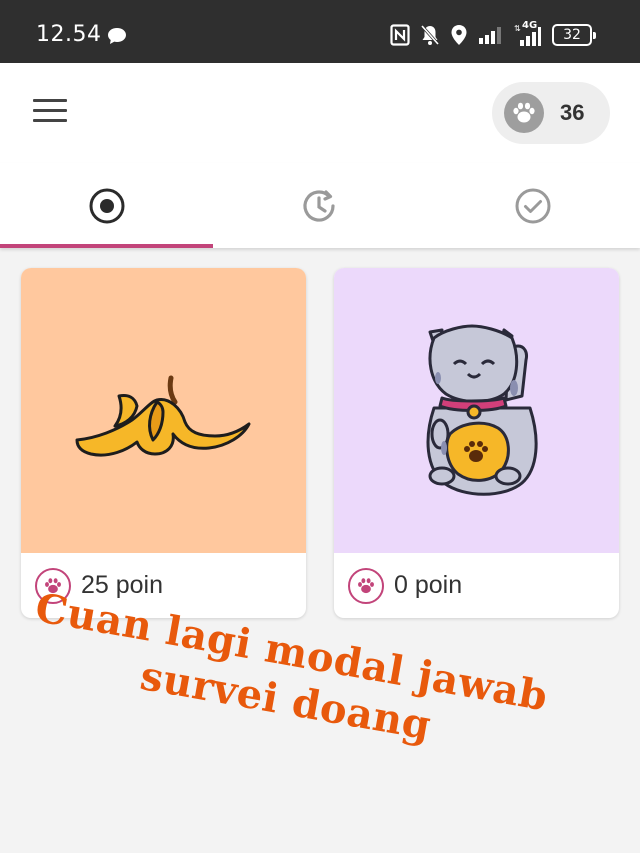 The width and height of the screenshot is (640, 853). I want to click on bell-muted-icon, so click(430, 35).